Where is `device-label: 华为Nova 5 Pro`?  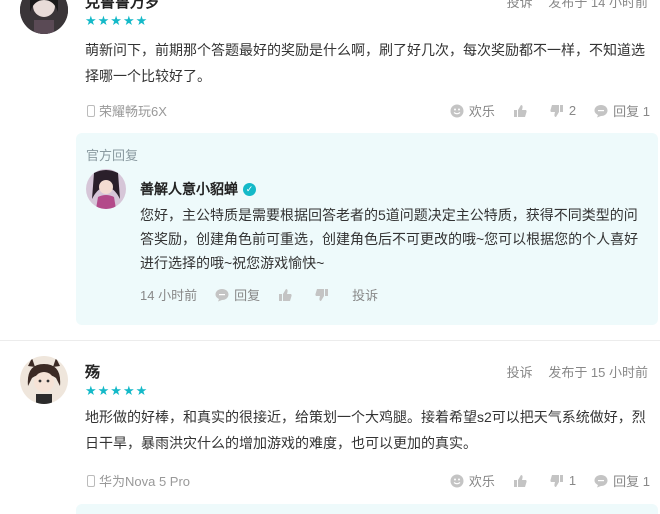 device-label: 华为Nova 5 Pro is located at coordinates (138, 480).